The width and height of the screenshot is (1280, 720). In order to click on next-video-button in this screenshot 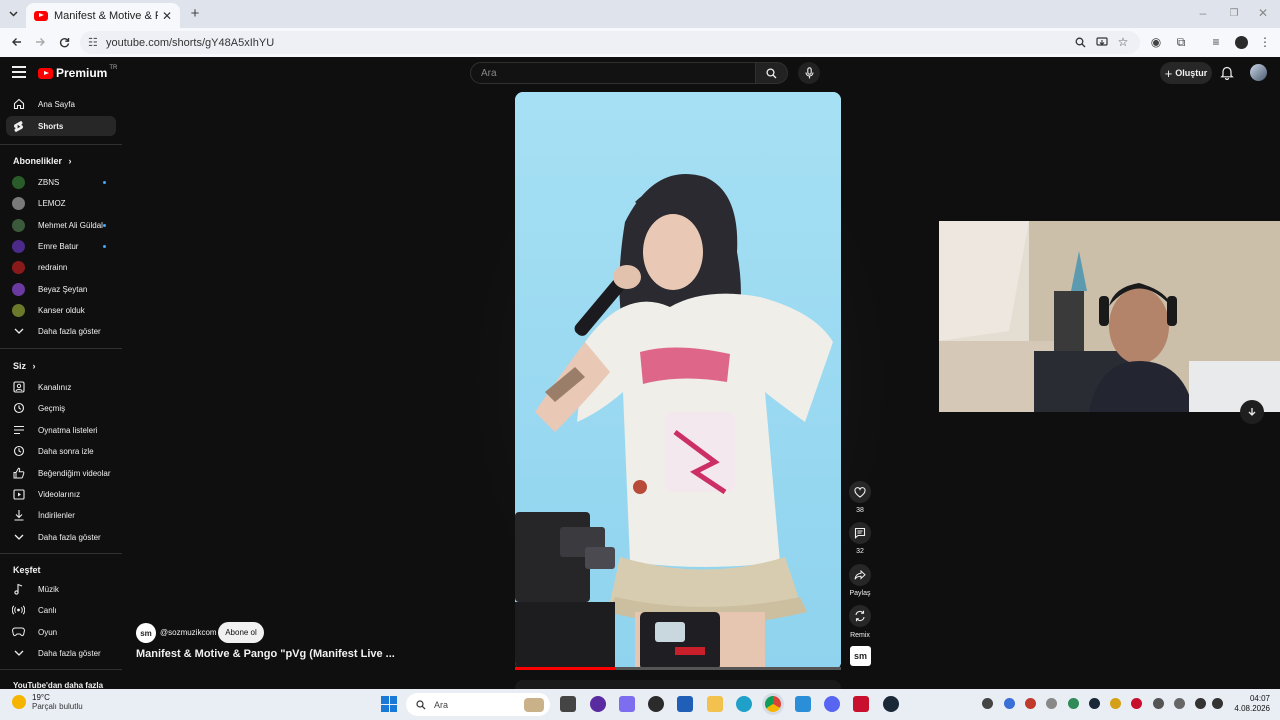, I will do `click(1252, 412)`.